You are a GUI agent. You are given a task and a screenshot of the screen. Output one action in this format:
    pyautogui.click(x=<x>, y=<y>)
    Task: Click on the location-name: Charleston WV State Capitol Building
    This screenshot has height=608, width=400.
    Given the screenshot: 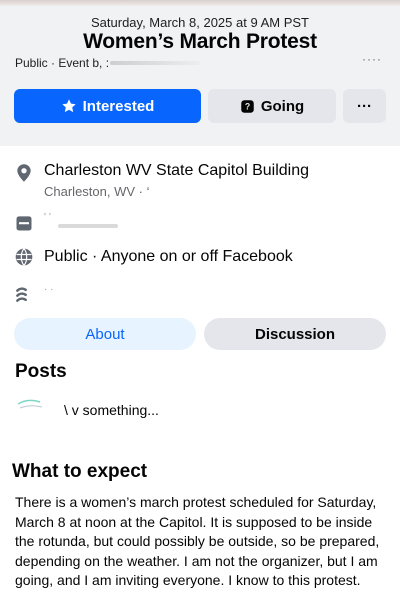 What is the action you would take?
    pyautogui.click(x=177, y=170)
    